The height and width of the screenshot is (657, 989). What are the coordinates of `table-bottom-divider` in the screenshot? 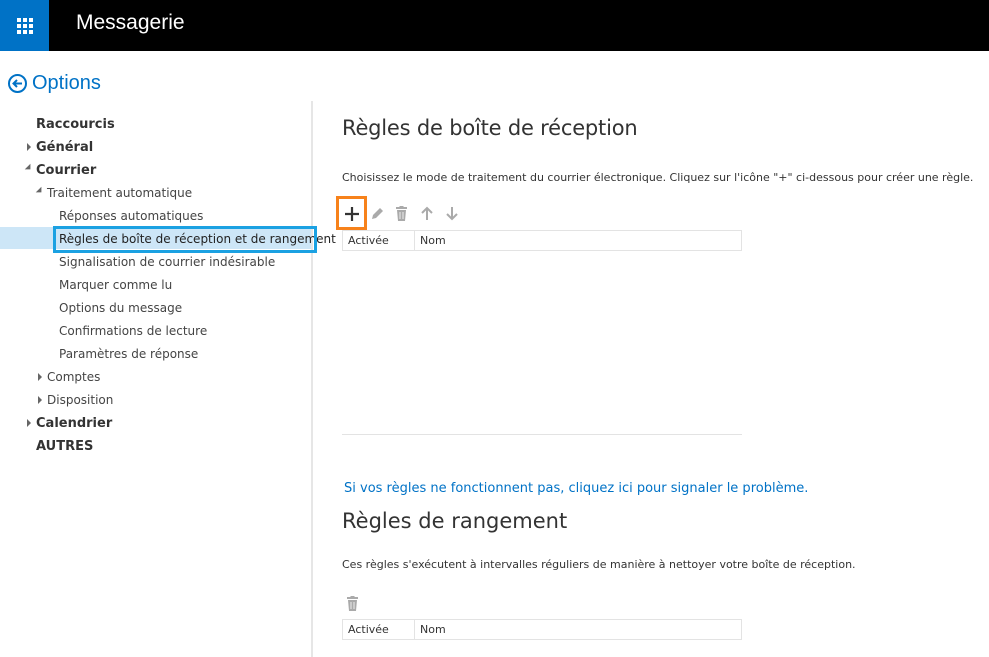 It's located at (542, 434).